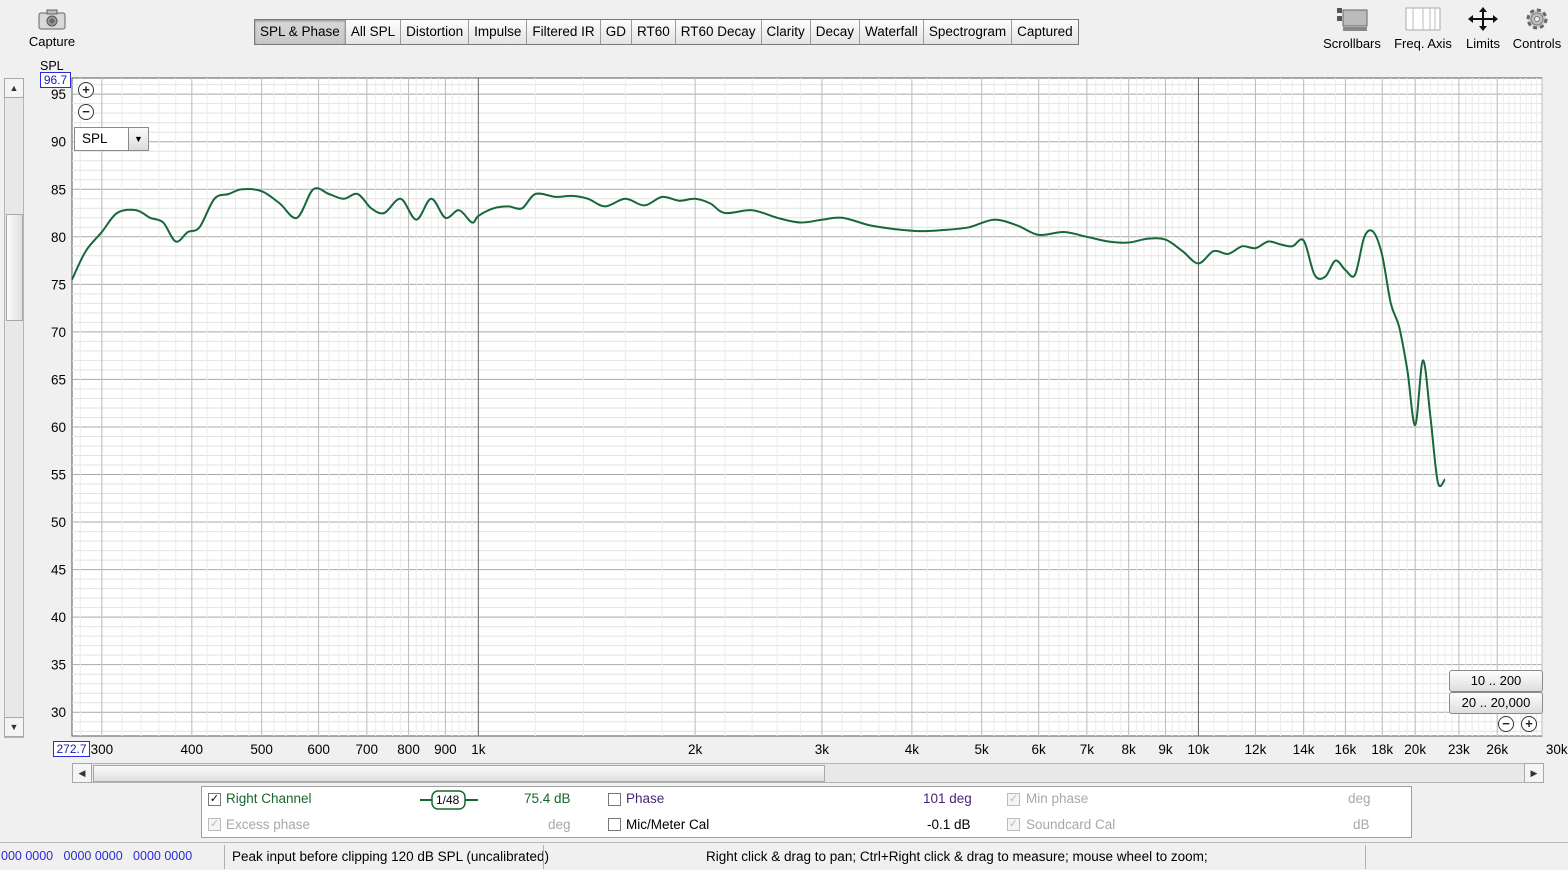 This screenshot has width=1568, height=870. What do you see at coordinates (58, 522) in the screenshot?
I see `y-tick-label: 50` at bounding box center [58, 522].